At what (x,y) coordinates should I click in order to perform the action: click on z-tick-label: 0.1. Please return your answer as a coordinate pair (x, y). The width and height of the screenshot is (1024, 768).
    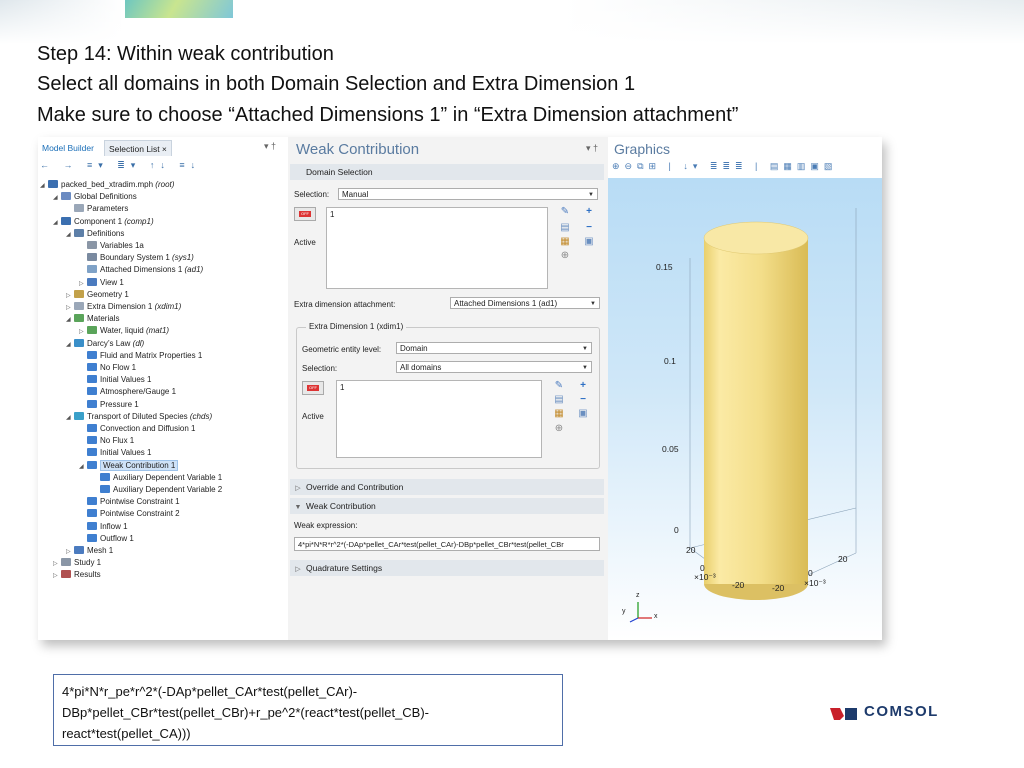
    Looking at the image, I should click on (670, 361).